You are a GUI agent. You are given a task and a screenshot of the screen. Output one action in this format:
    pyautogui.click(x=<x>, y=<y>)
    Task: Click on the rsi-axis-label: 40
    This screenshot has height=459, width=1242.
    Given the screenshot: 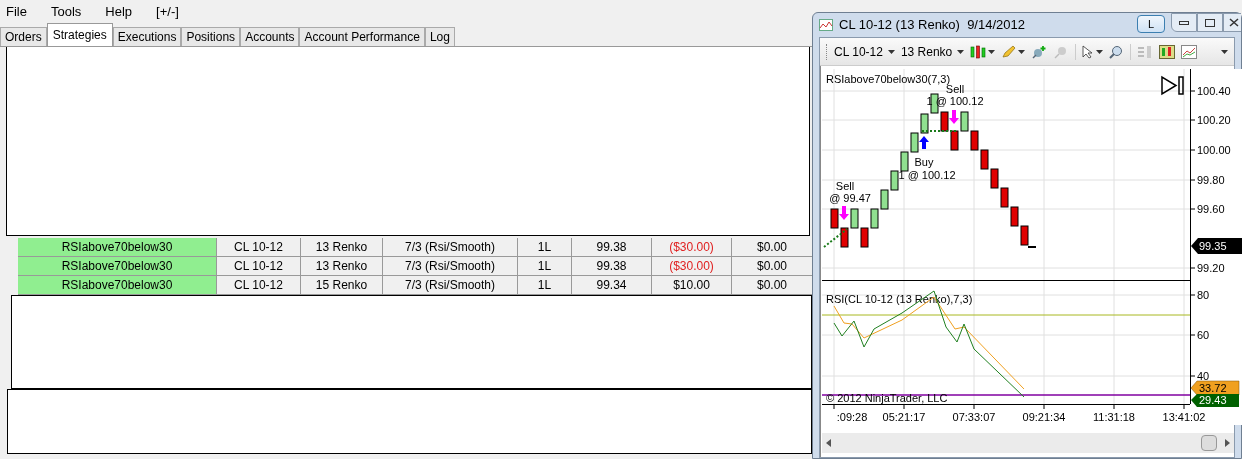 What is the action you would take?
    pyautogui.click(x=1203, y=376)
    